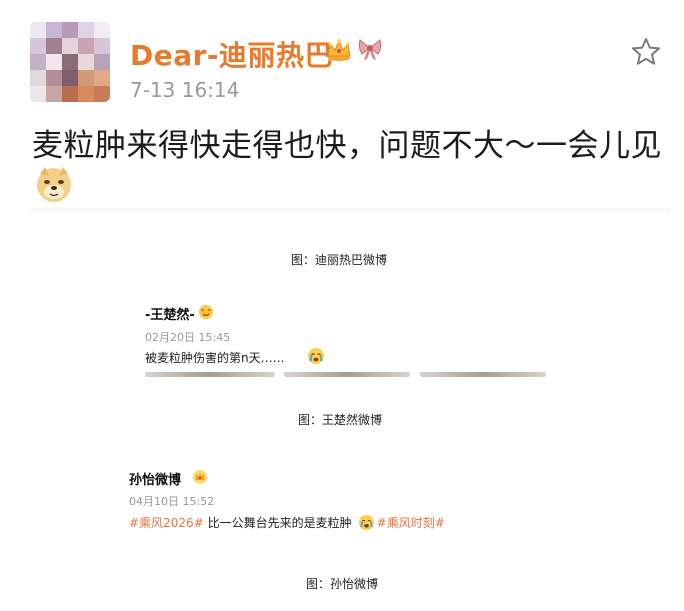 Image resolution: width=684 pixels, height=611 pixels. Describe the element at coordinates (188, 337) in the screenshot. I see `post-time: 02月20日 15:45` at that location.